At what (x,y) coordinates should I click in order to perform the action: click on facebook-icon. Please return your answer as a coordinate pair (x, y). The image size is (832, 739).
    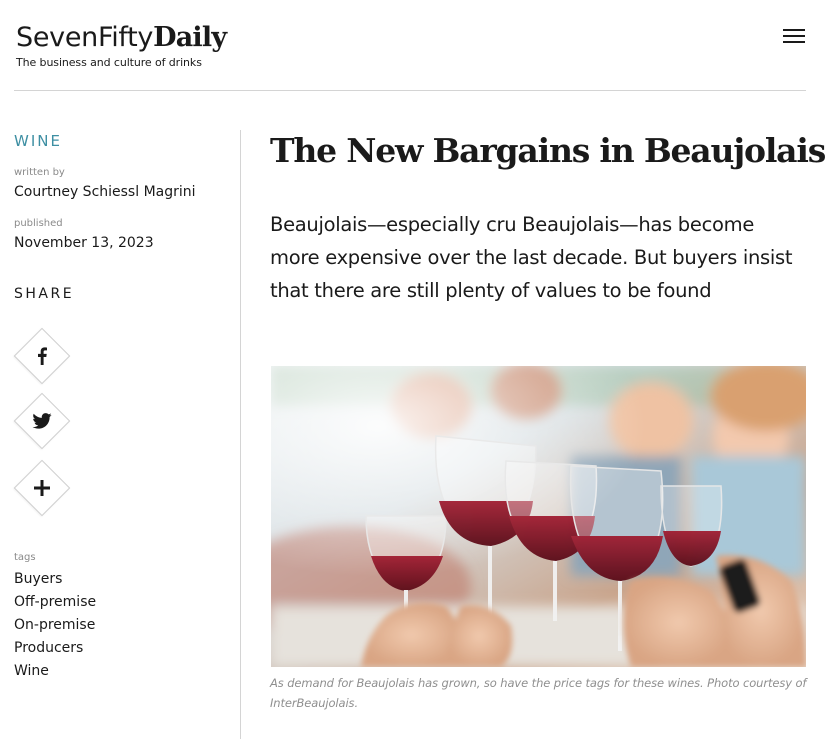
    Looking at the image, I should click on (42, 356).